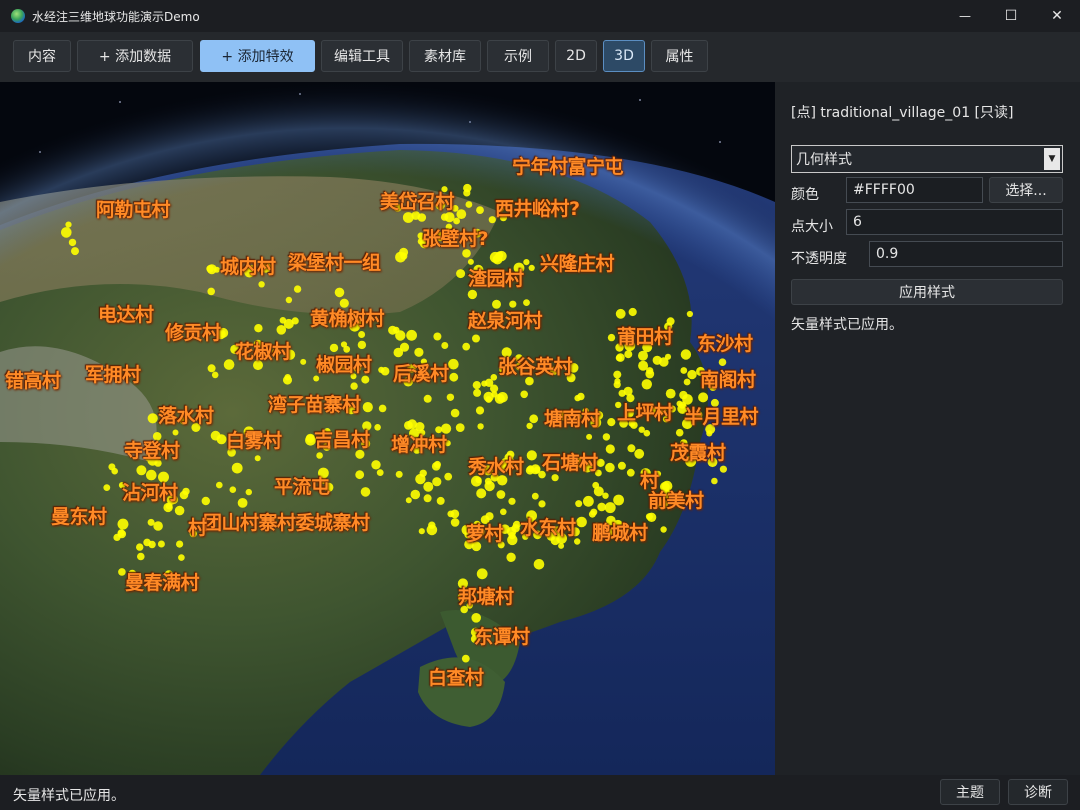  I want to click on map-label: 茂霞村, so click(698, 453).